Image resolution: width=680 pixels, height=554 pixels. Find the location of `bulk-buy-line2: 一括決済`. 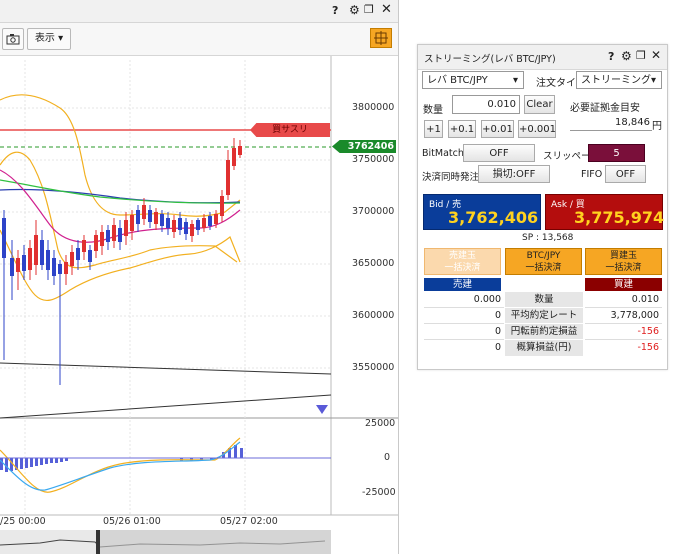

bulk-buy-line2: 一括決済 is located at coordinates (623, 268).